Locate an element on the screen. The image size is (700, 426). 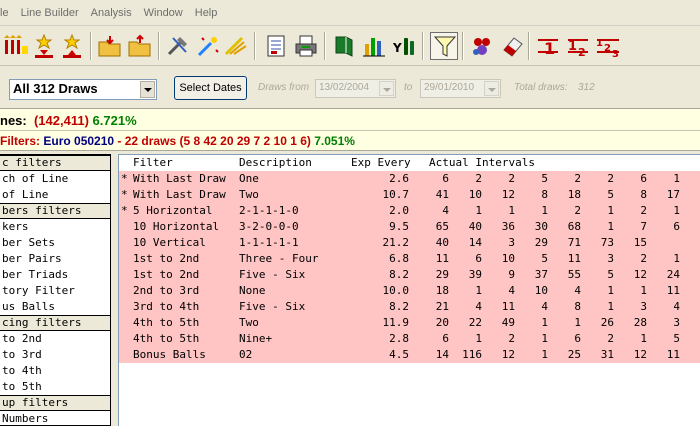
svg-text: 2 is located at coordinates (607, 48).